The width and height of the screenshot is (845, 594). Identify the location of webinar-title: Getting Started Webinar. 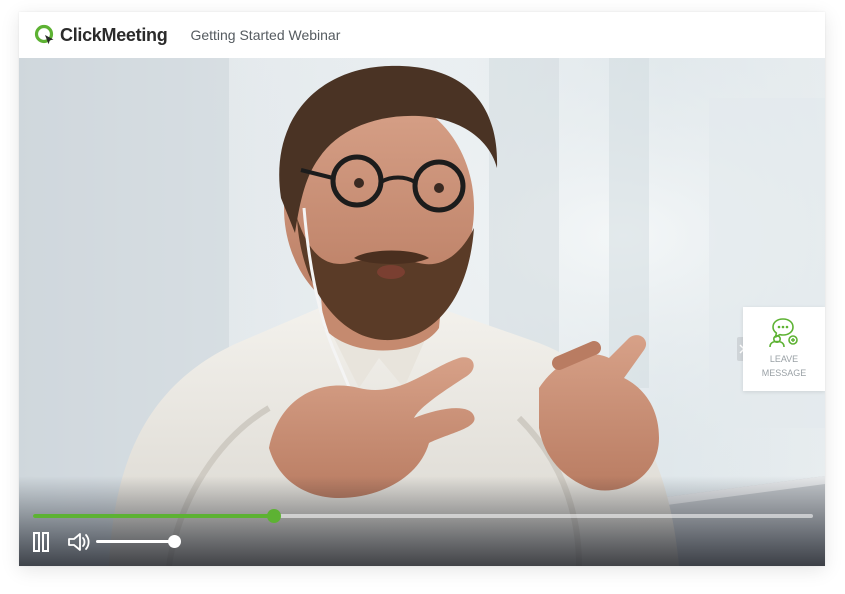
(265, 35).